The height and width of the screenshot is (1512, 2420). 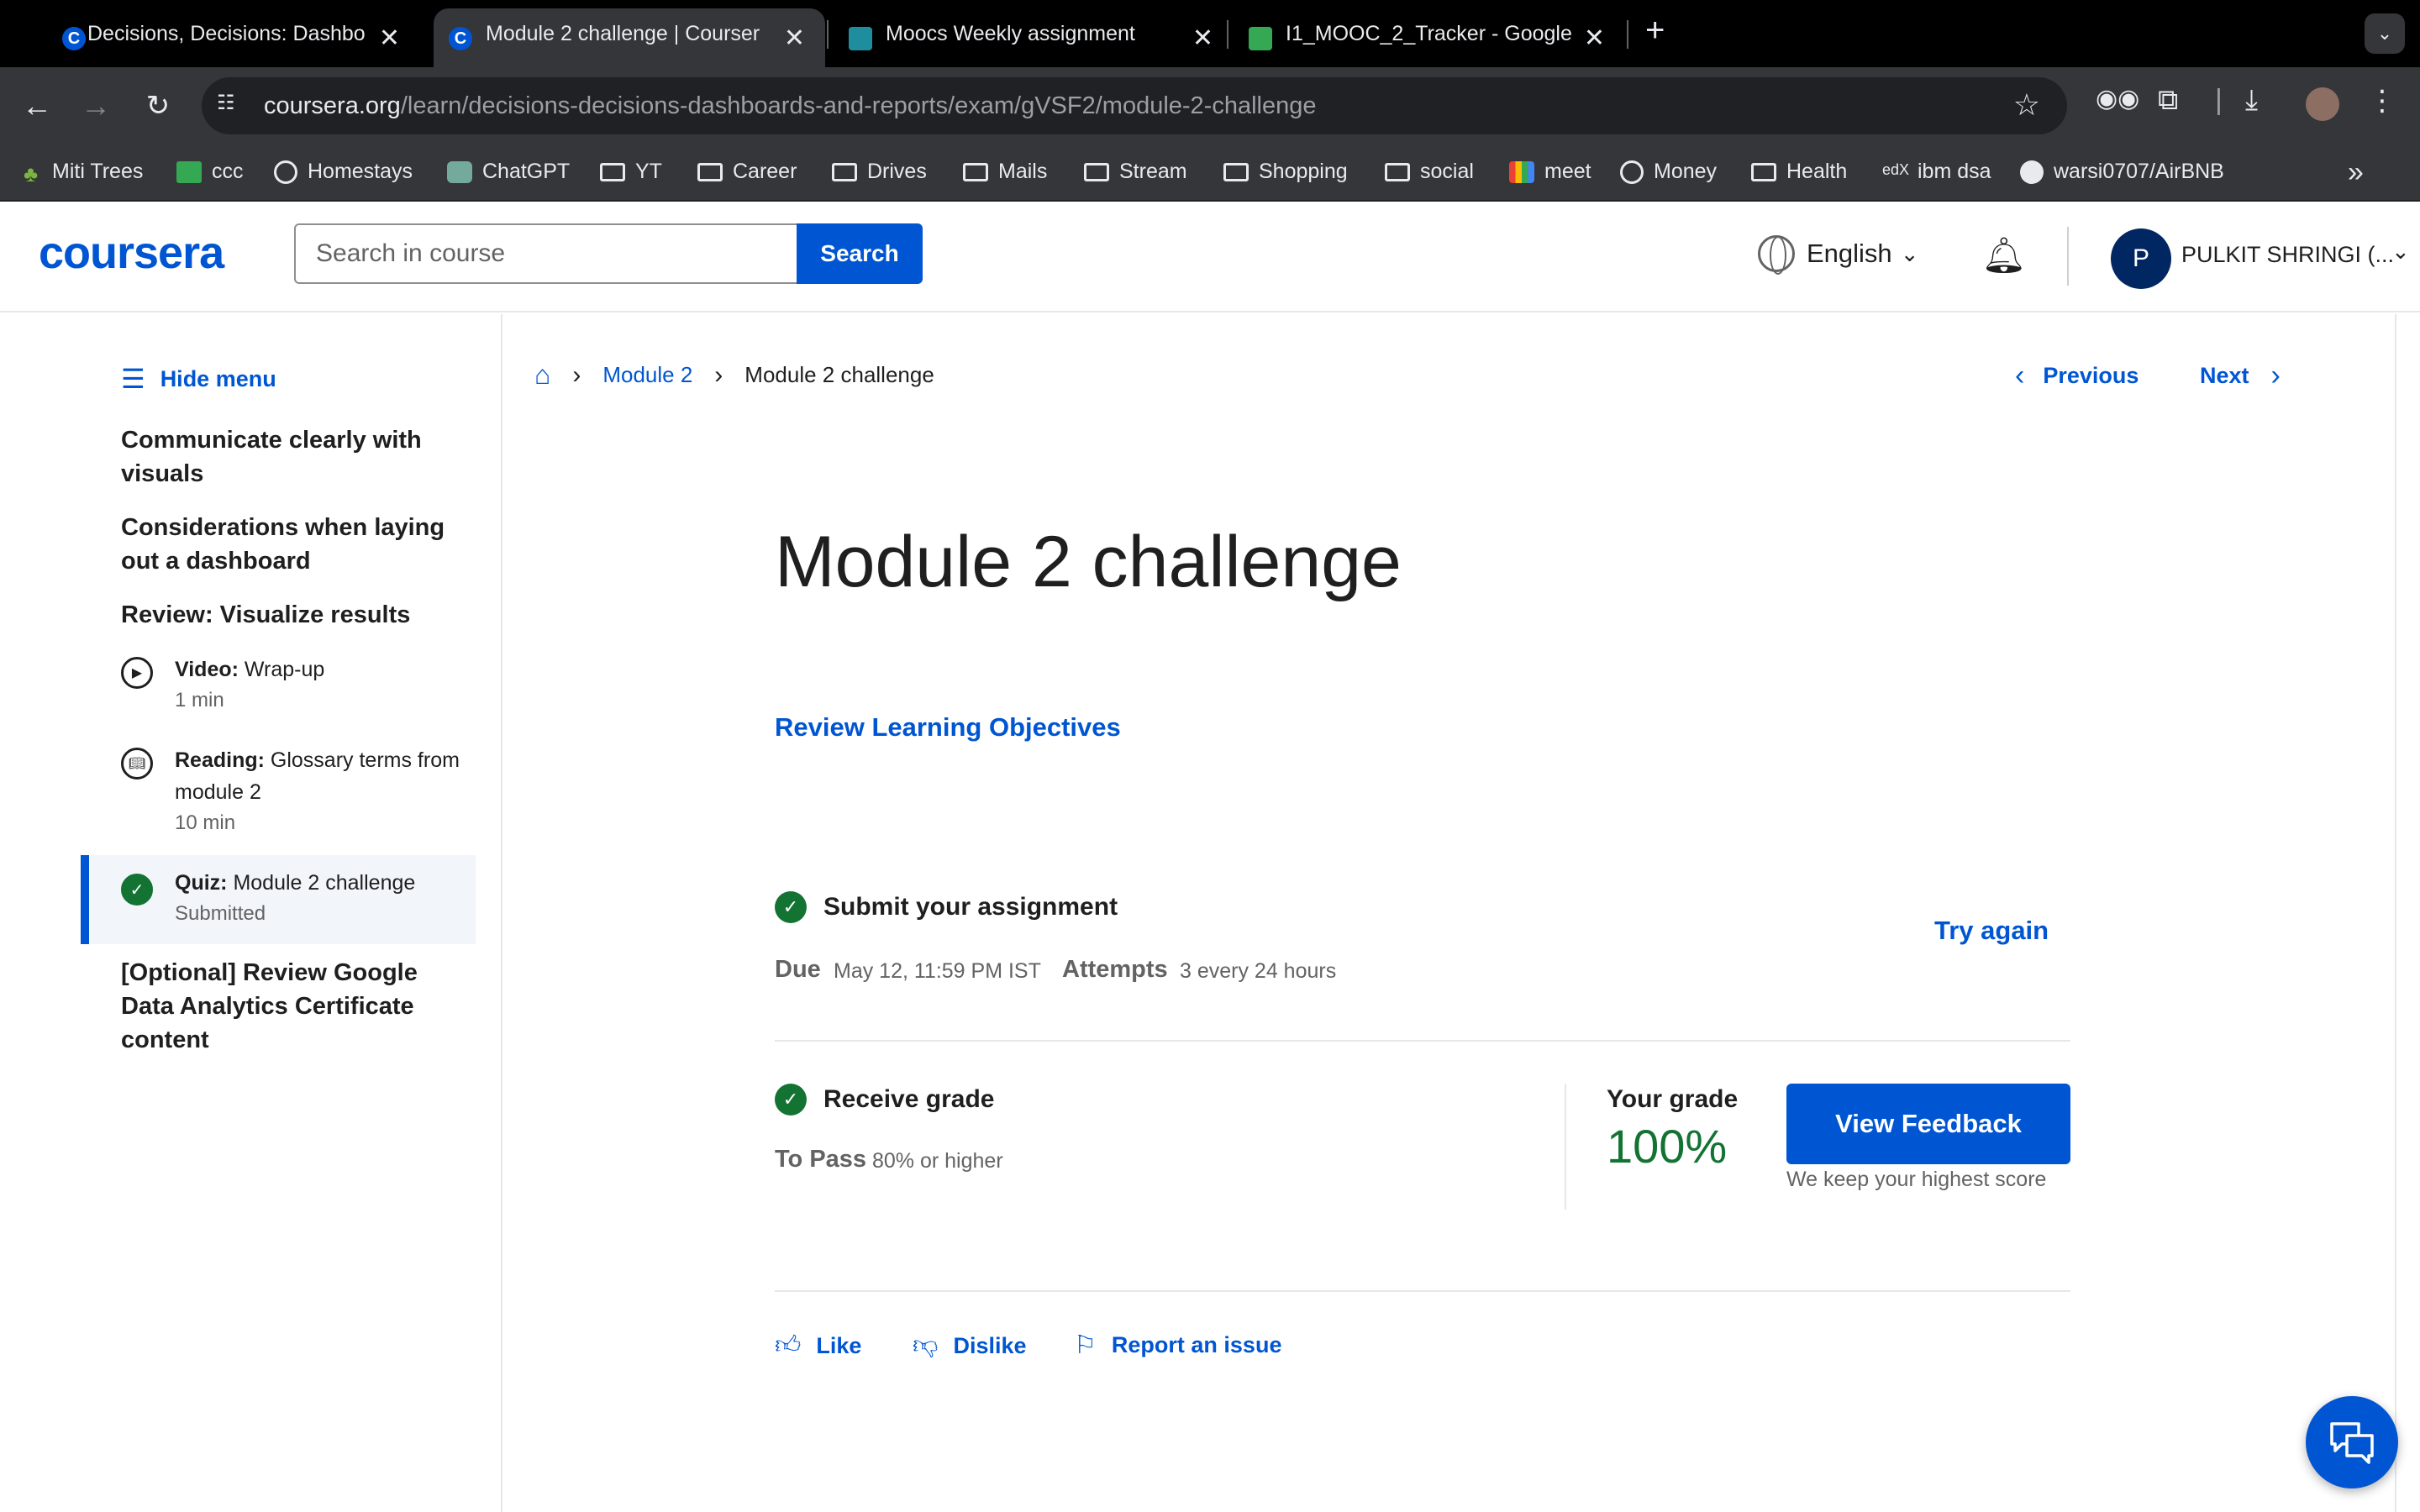 I want to click on sidebar-item-label: Quiz: Module 2 challenge, so click(x=295, y=883).